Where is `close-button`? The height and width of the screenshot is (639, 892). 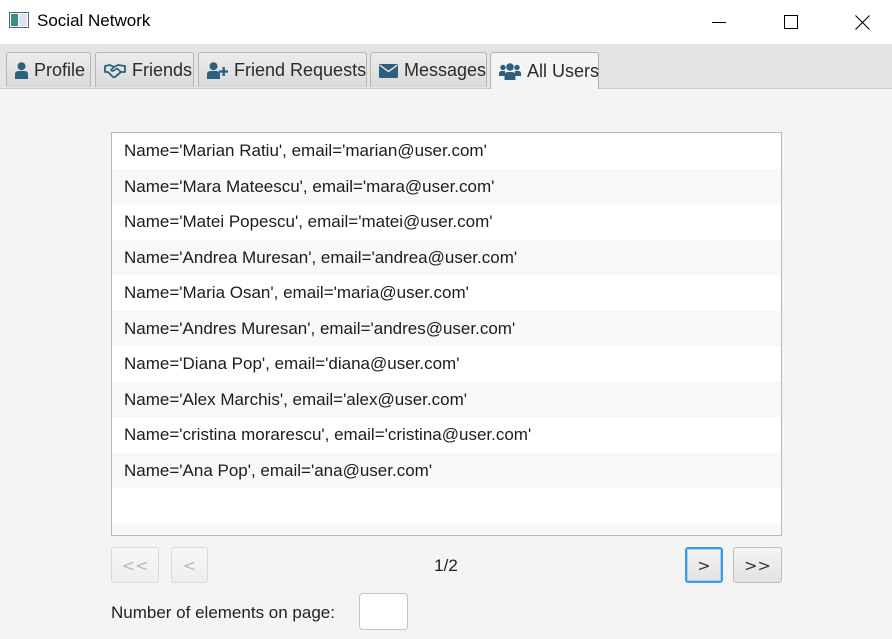 close-button is located at coordinates (862, 22).